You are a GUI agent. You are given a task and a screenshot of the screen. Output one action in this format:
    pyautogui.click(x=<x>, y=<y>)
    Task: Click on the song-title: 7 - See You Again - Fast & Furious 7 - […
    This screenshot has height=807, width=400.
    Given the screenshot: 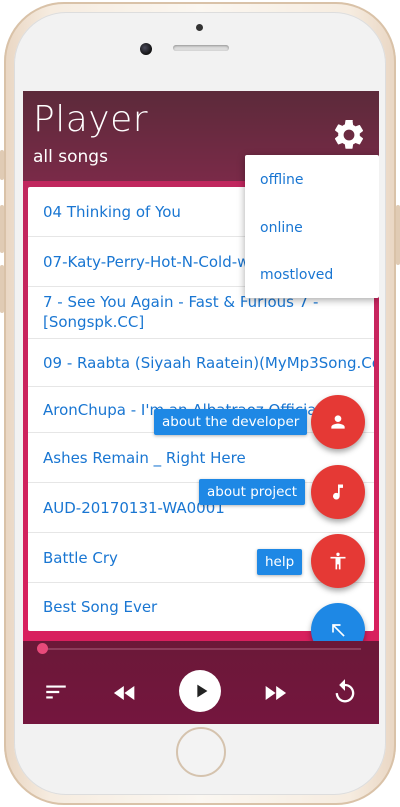 What is the action you would take?
    pyautogui.click(x=181, y=312)
    